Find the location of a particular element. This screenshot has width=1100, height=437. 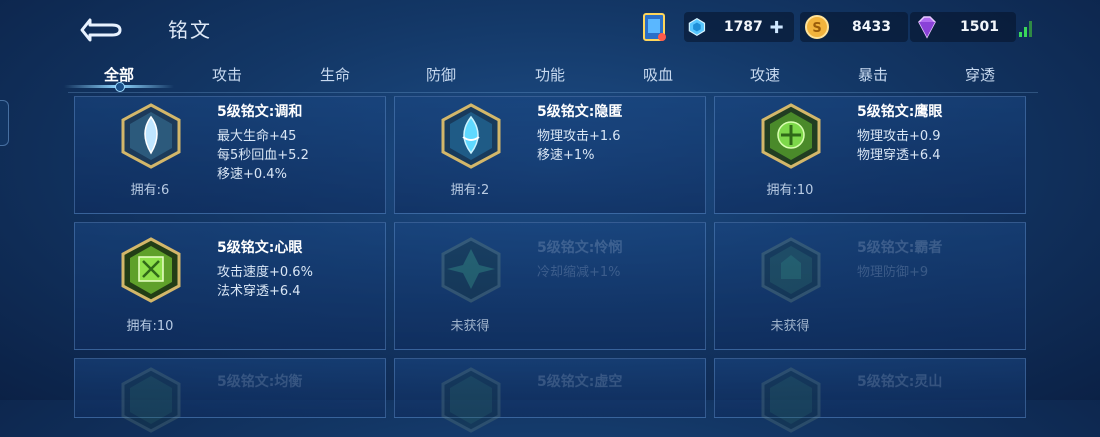

inscription-card: 5级铭文:灵山 is located at coordinates (870, 395).